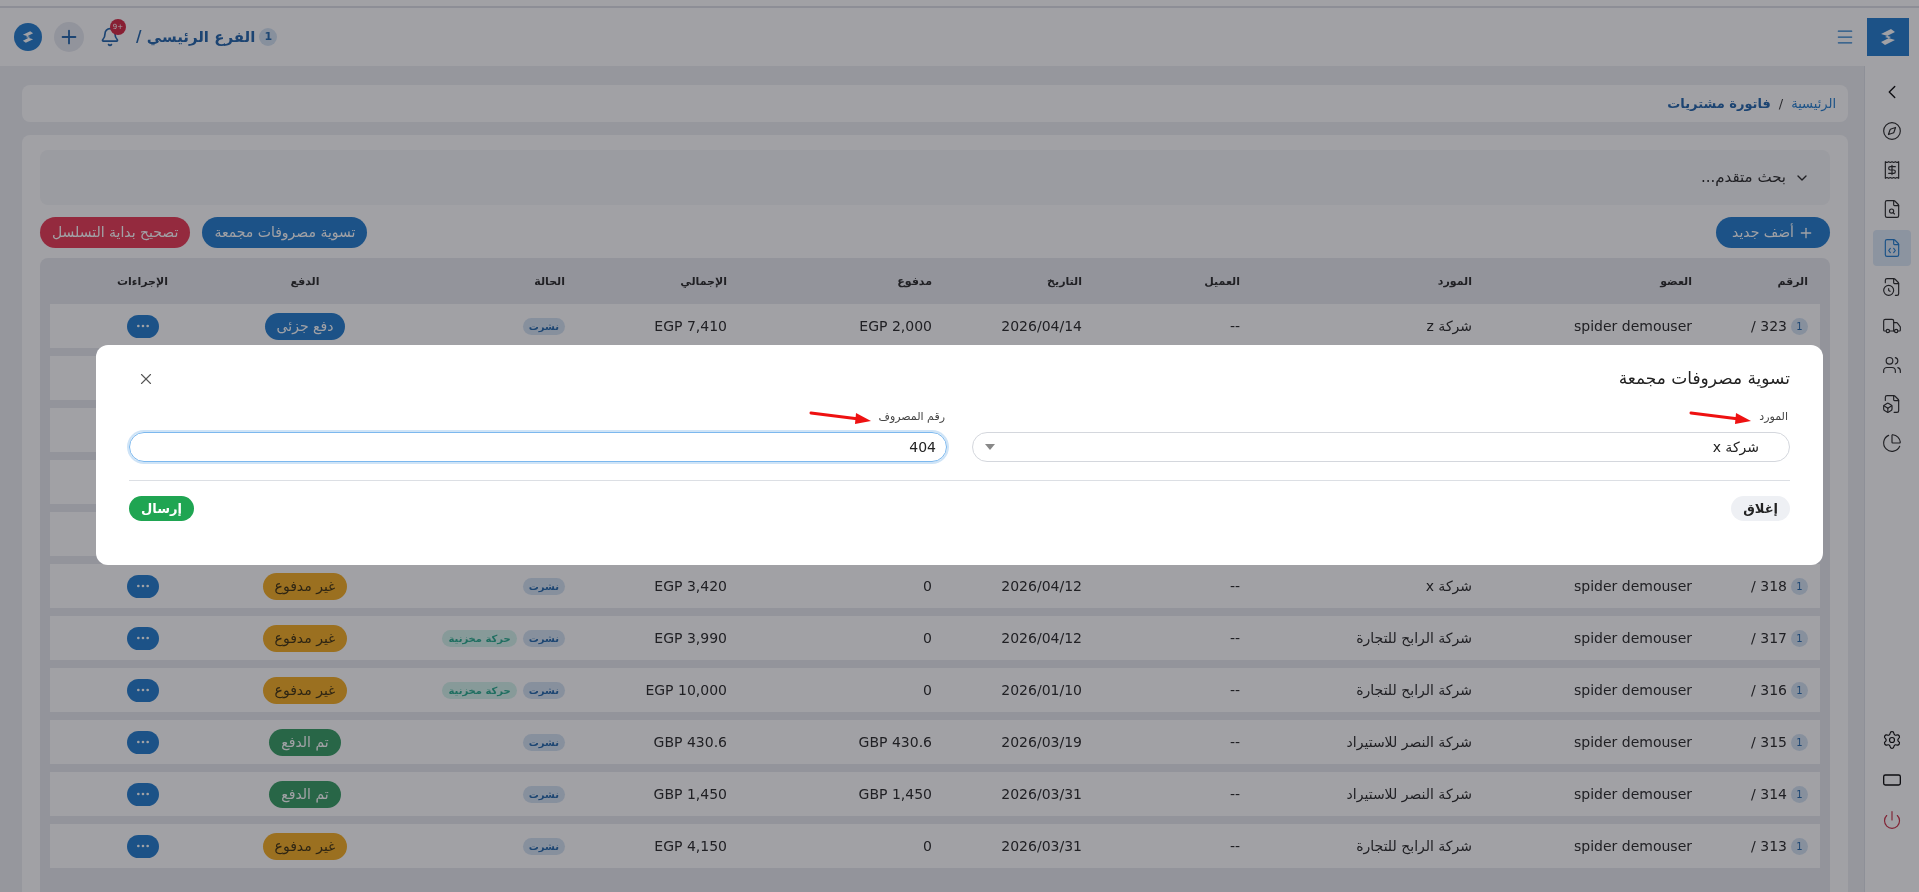 The image size is (1919, 892). I want to click on add-new-button: أضف جديد, so click(1773, 232).